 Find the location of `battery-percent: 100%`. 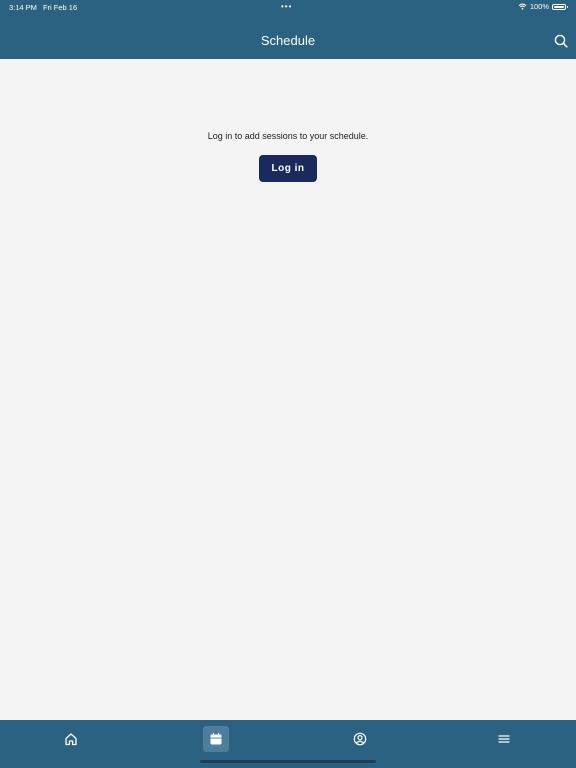

battery-percent: 100% is located at coordinates (539, 6).